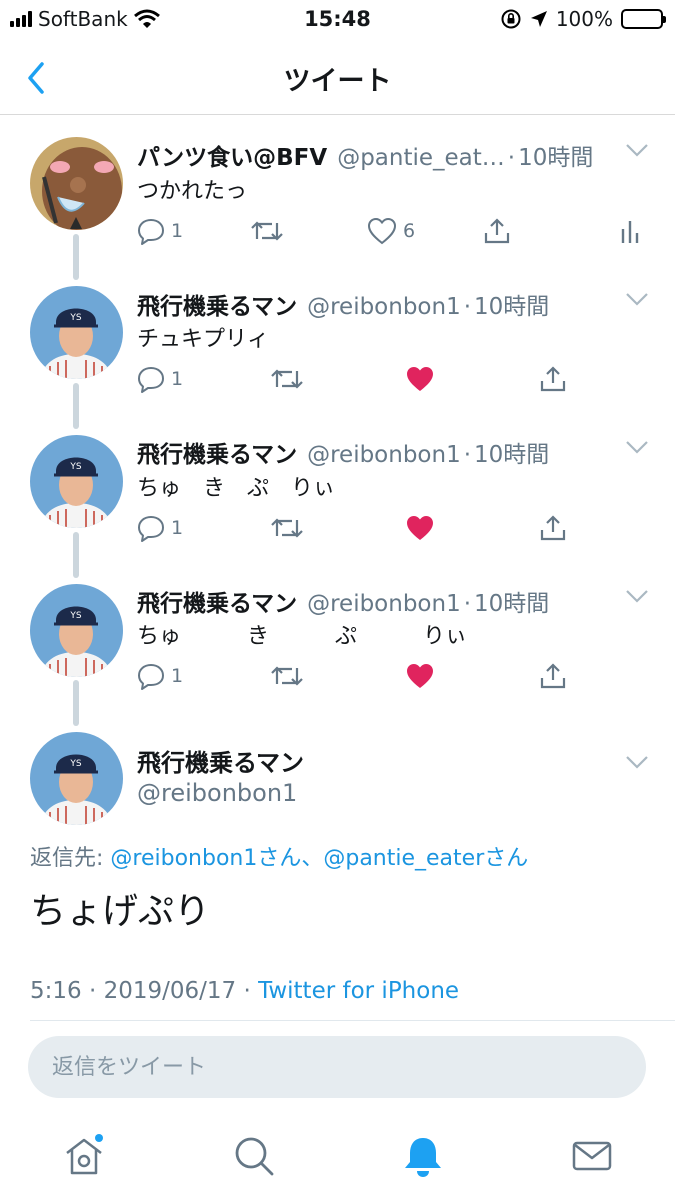  What do you see at coordinates (192, 191) in the screenshot?
I see `tweet-text: つかれたっ` at bounding box center [192, 191].